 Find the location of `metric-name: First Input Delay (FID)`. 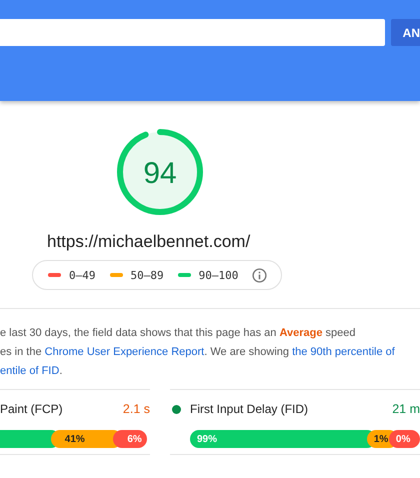

metric-name: First Input Delay (FID) is located at coordinates (250, 409).